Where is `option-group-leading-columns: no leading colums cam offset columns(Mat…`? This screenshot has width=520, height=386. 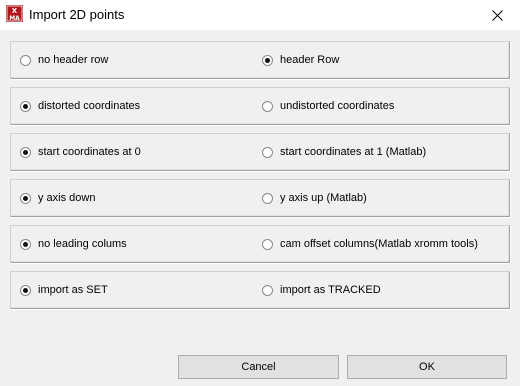
option-group-leading-columns: no leading colums cam offset columns(Mat… is located at coordinates (260, 244).